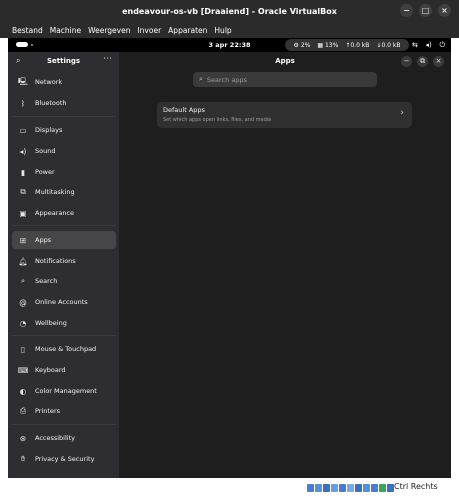 This screenshot has height=500, width=459. Describe the element at coordinates (64, 411) in the screenshot. I see `sidebar-item-printers: ⎙ Printers` at that location.